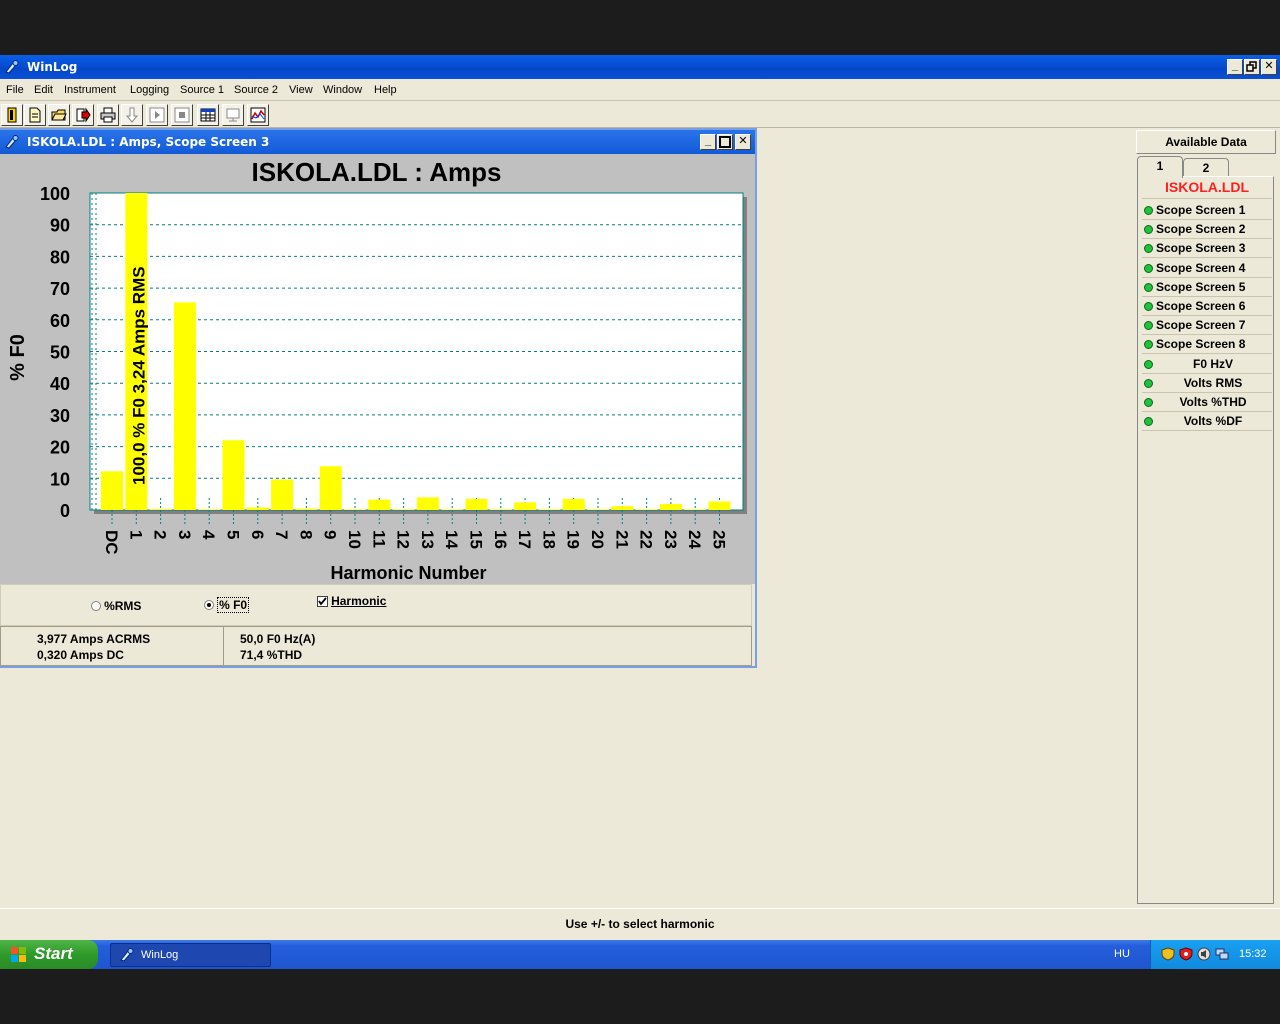 This screenshot has width=1280, height=1024. I want to click on child-maximize-button, so click(725, 142).